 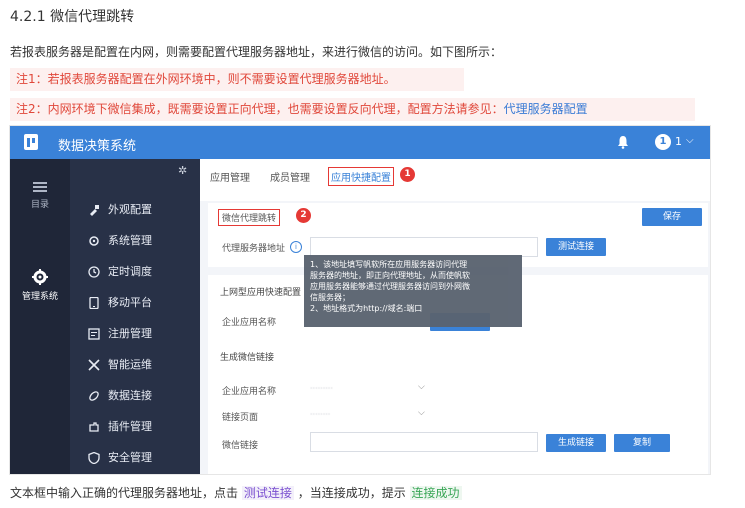 What do you see at coordinates (130, 457) in the screenshot?
I see `menu-item-label: 安全管理` at bounding box center [130, 457].